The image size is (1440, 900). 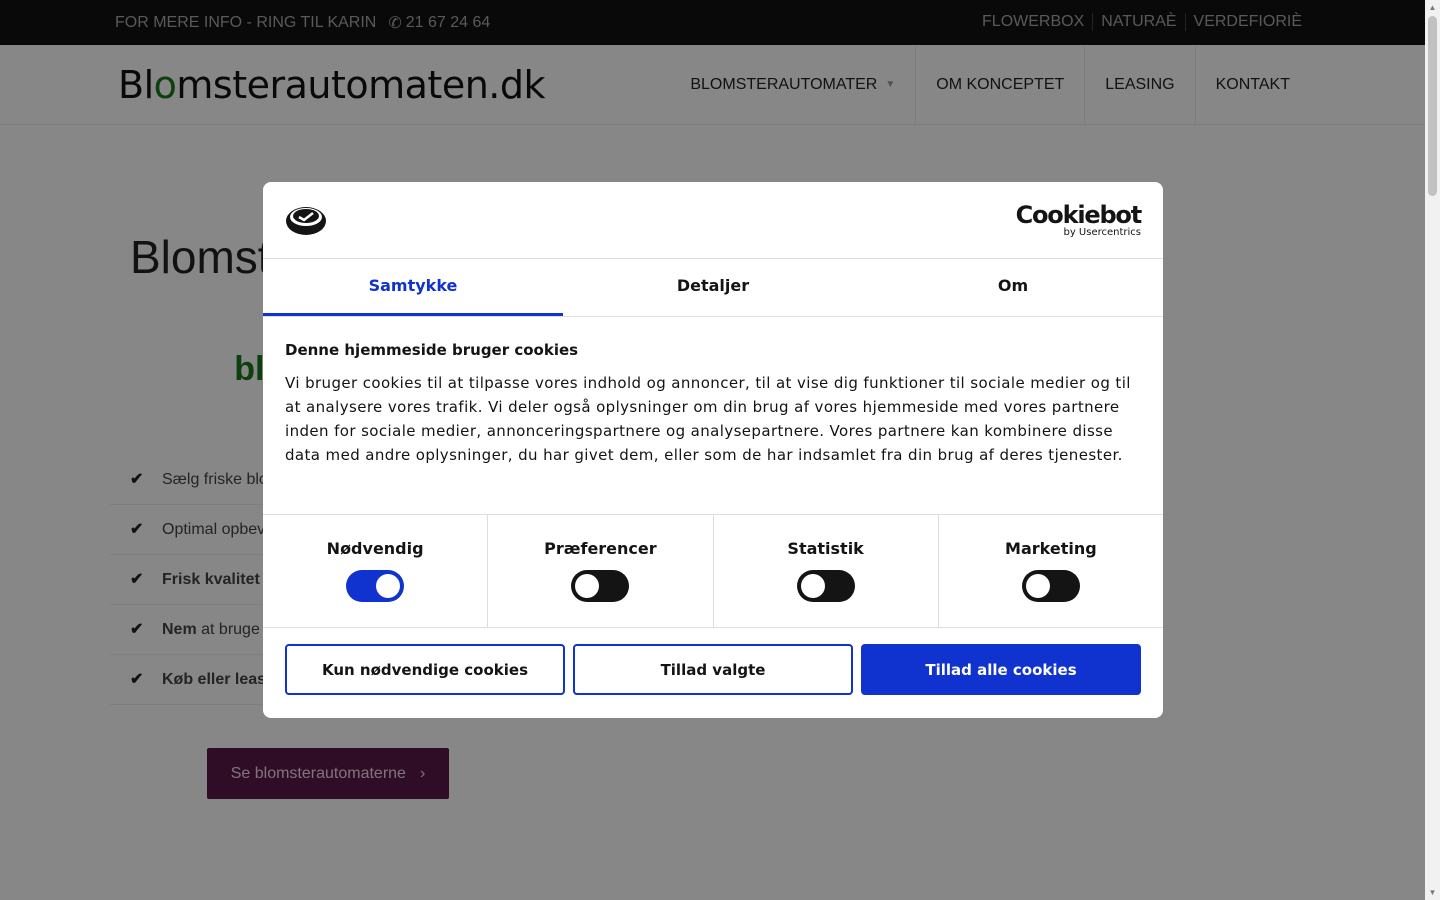 I want to click on cookiebot-logo-icon, so click(x=306, y=221).